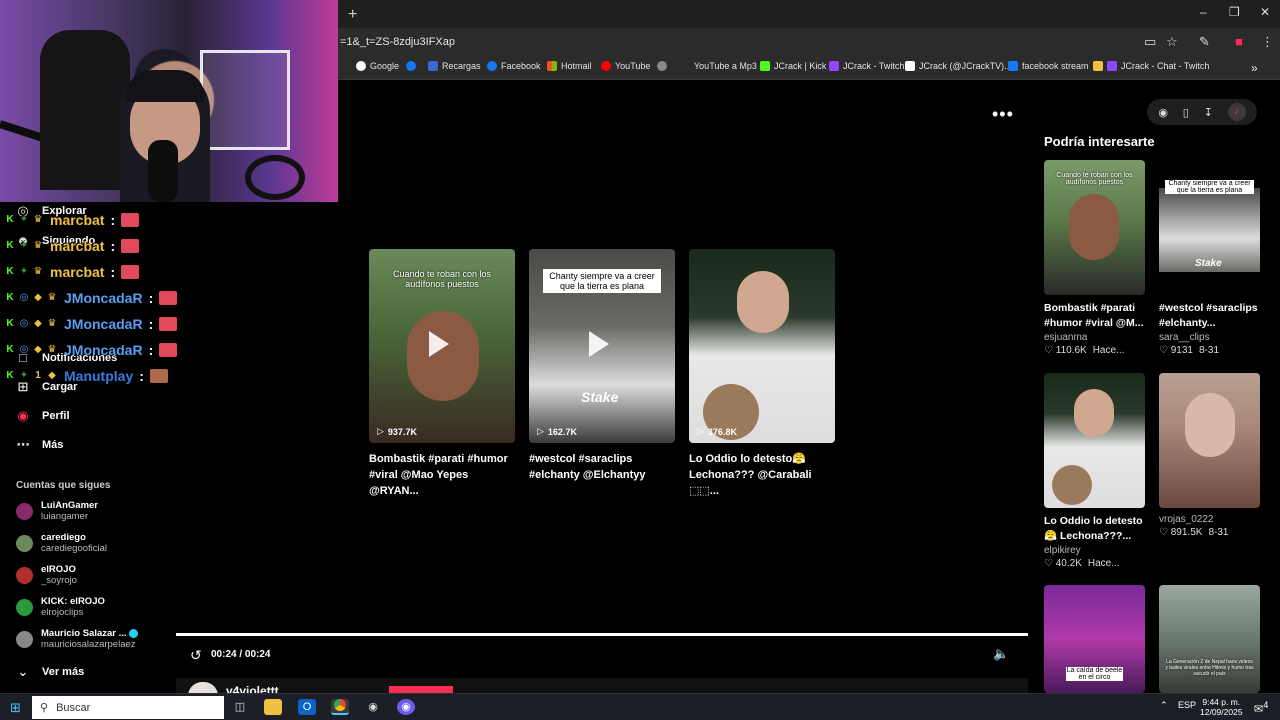 The height and width of the screenshot is (720, 1280). I want to click on task-view-icon: ◫, so click(240, 707).